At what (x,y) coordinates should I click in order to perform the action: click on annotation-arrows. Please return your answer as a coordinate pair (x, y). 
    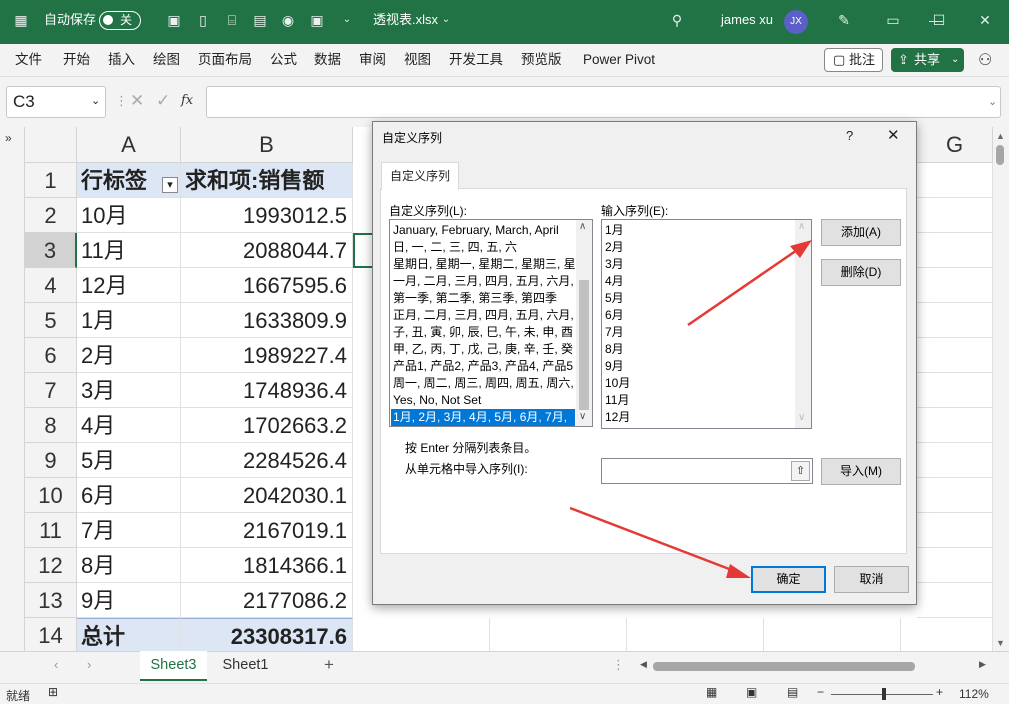
    Looking at the image, I should click on (690, 409).